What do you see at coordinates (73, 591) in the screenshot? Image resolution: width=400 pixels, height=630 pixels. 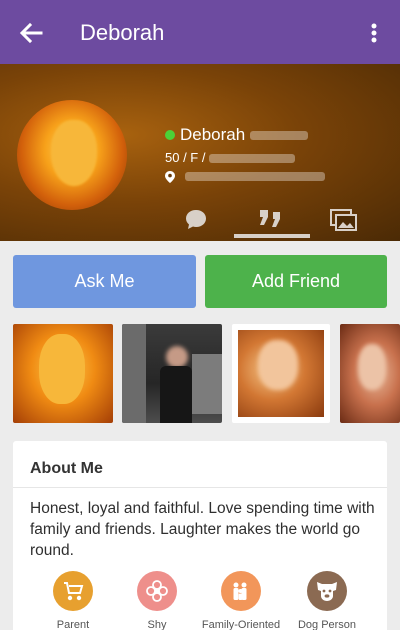 I see `stroller-icon` at bounding box center [73, 591].